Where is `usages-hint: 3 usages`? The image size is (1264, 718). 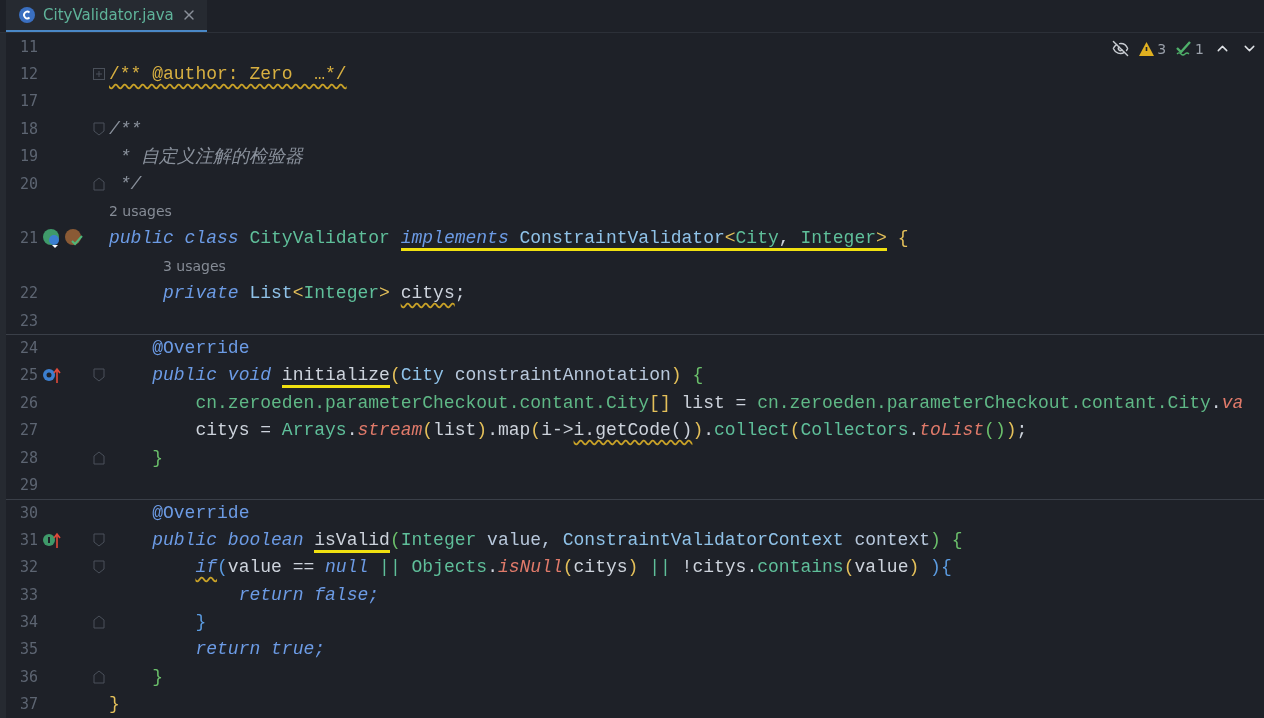
usages-hint: 3 usages is located at coordinates (167, 265).